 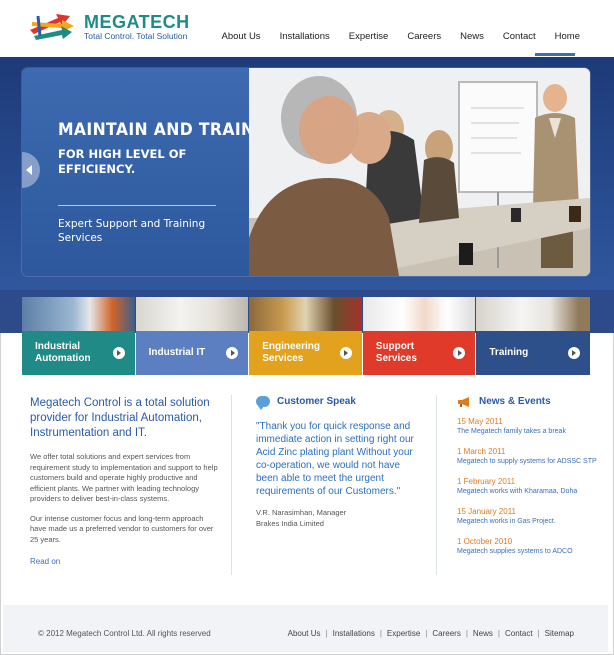 I want to click on news-events-title: News & Events, so click(x=515, y=401).